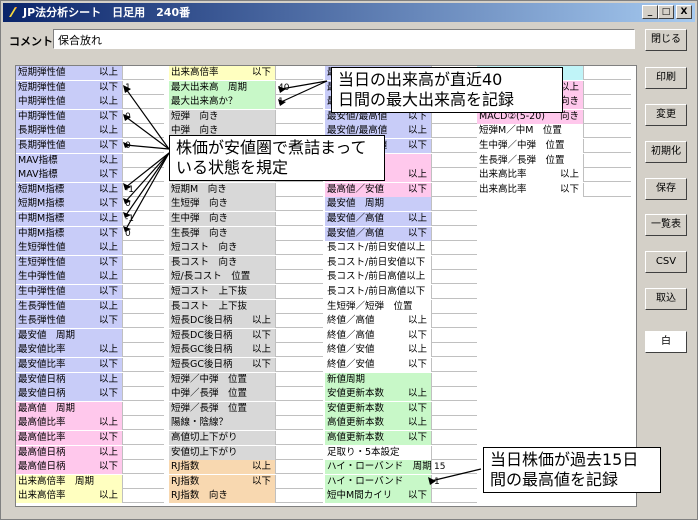  I want to click on close-window-button: X, so click(684, 12).